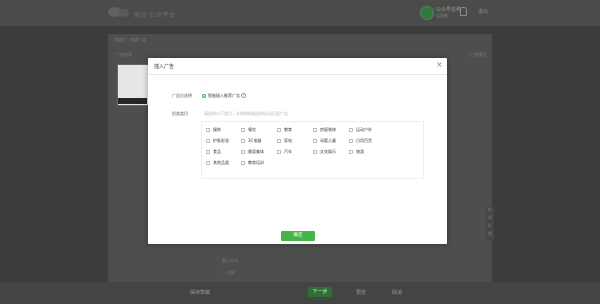 The height and width of the screenshot is (304, 600). I want to click on exit-link: 退出, so click(483, 11).